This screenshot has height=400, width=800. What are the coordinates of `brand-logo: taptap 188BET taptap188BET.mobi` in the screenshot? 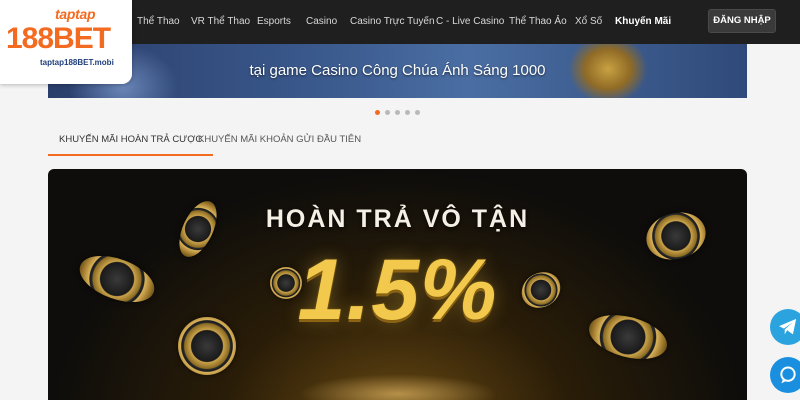 It's located at (66, 42).